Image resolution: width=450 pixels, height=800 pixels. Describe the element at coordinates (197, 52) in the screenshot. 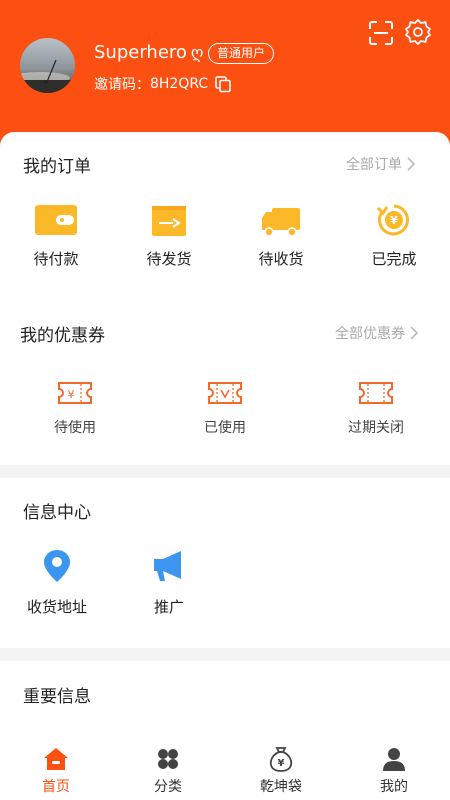

I see `username-glyph: ღ` at that location.